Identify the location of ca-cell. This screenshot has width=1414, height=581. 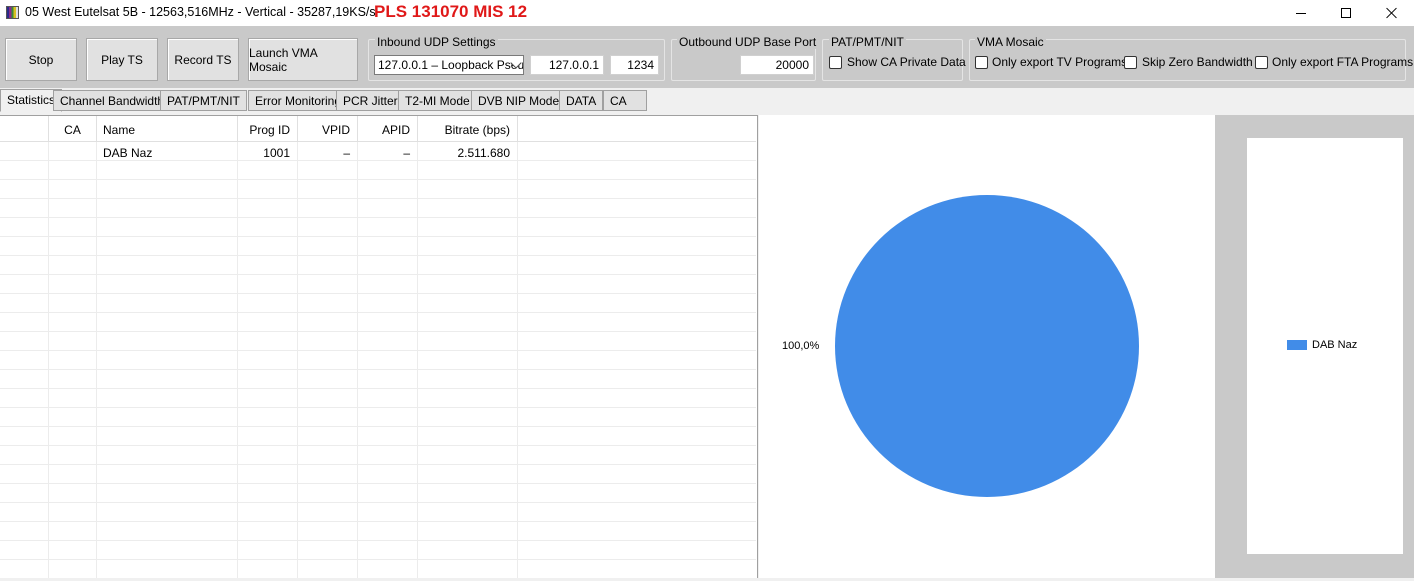
(73, 151).